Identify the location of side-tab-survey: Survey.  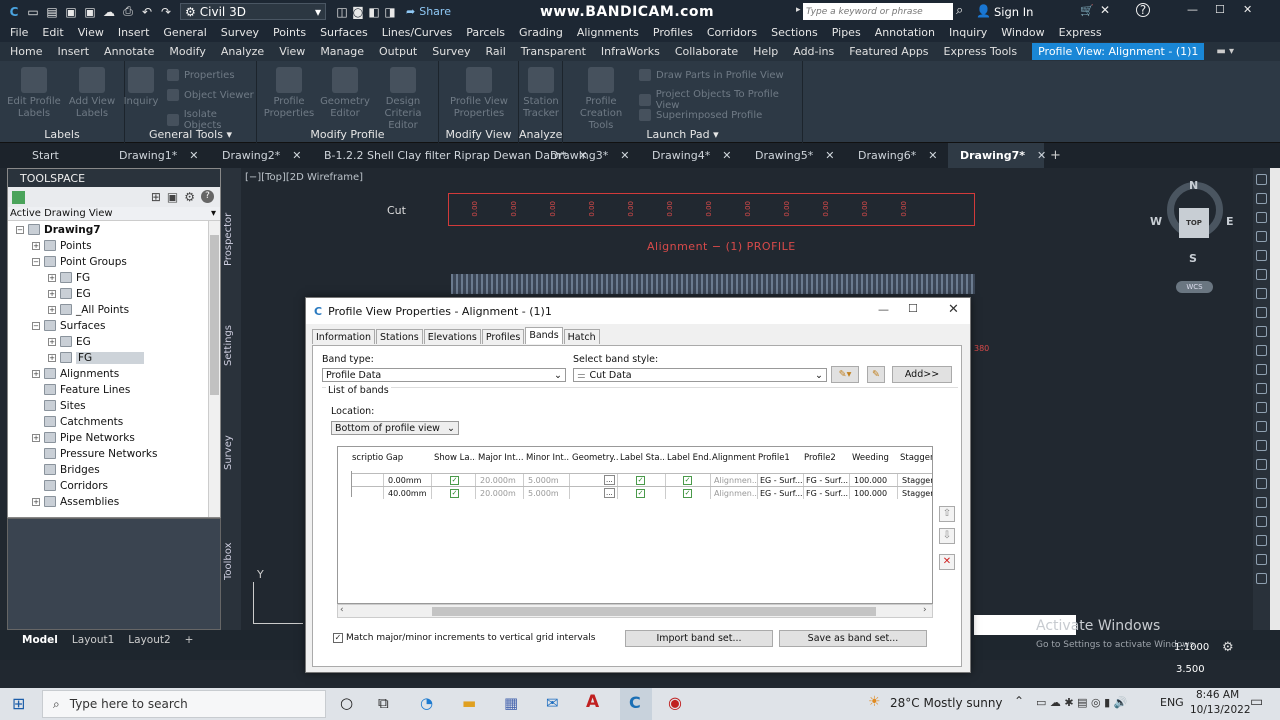
(228, 452).